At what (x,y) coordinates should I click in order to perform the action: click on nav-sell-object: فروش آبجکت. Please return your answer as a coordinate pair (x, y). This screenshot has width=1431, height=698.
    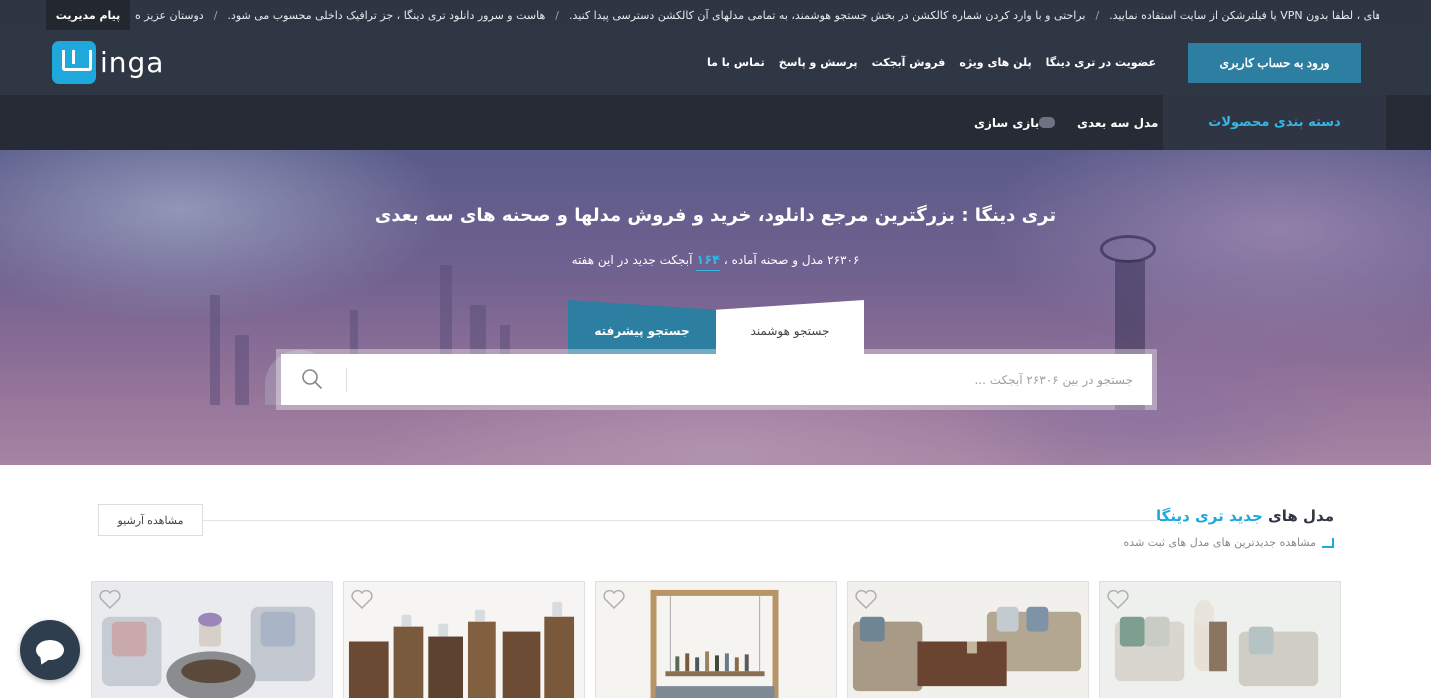
    Looking at the image, I should click on (909, 62).